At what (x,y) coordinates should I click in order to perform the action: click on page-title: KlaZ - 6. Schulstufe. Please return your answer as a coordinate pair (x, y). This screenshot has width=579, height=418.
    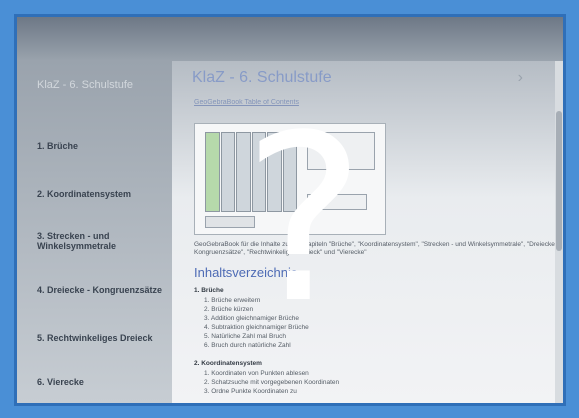
    Looking at the image, I should click on (262, 77).